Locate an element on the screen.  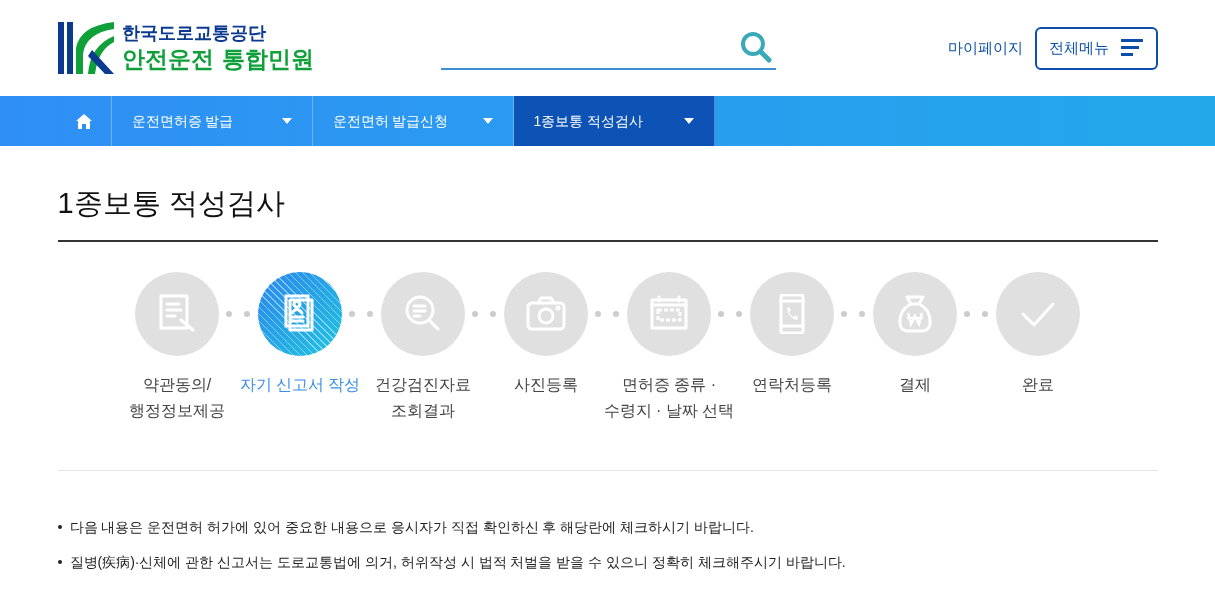
all-menu-button: 전체메뉴 is located at coordinates (1096, 48).